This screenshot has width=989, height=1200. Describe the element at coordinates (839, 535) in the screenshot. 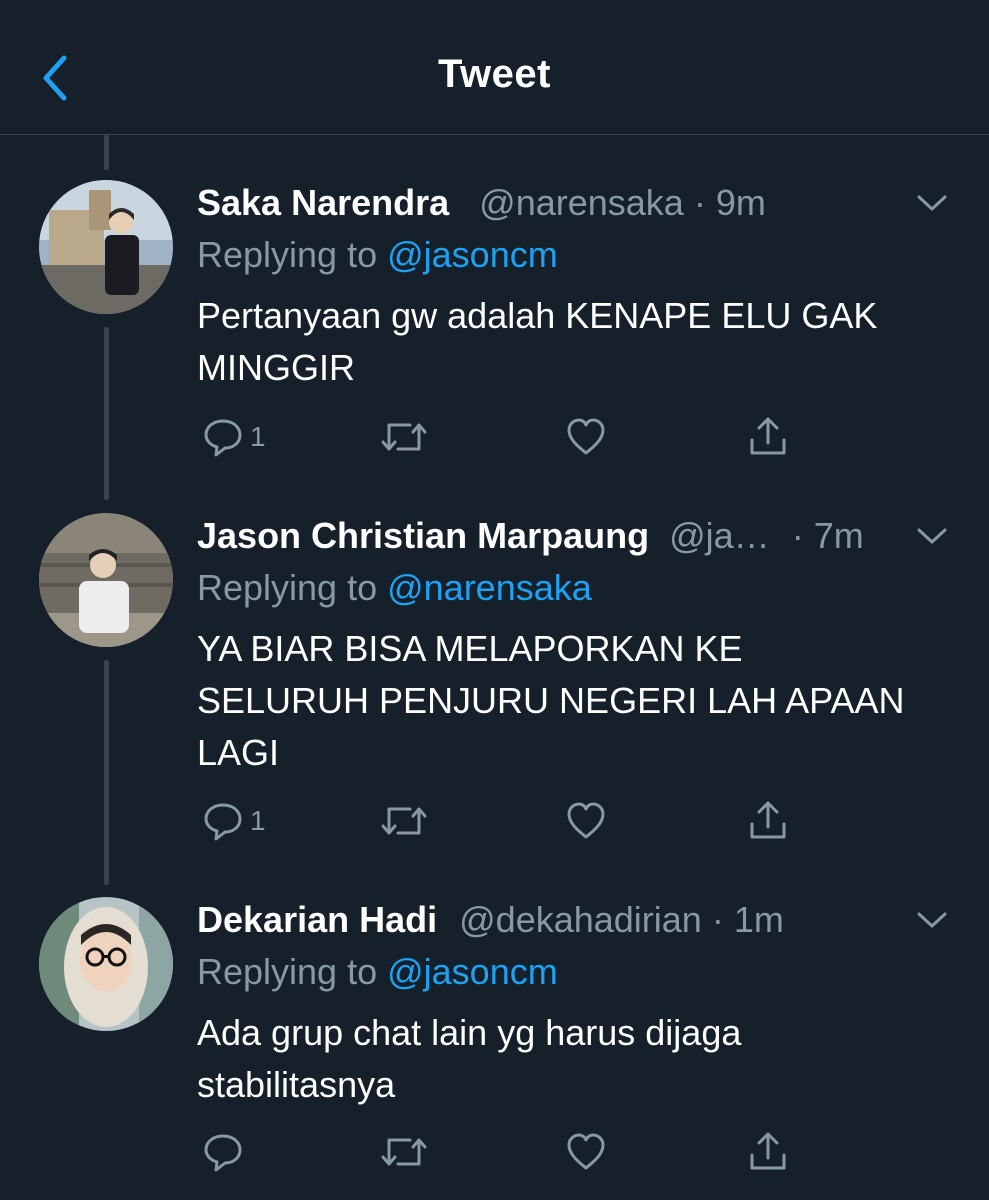

I see `timestamp: 7m` at that location.